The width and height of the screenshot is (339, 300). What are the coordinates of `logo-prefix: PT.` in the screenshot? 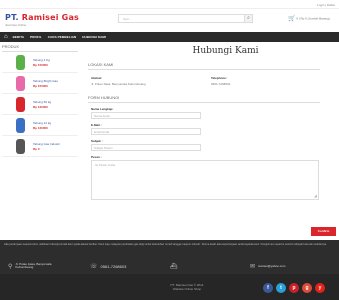 It's located at (13, 17).